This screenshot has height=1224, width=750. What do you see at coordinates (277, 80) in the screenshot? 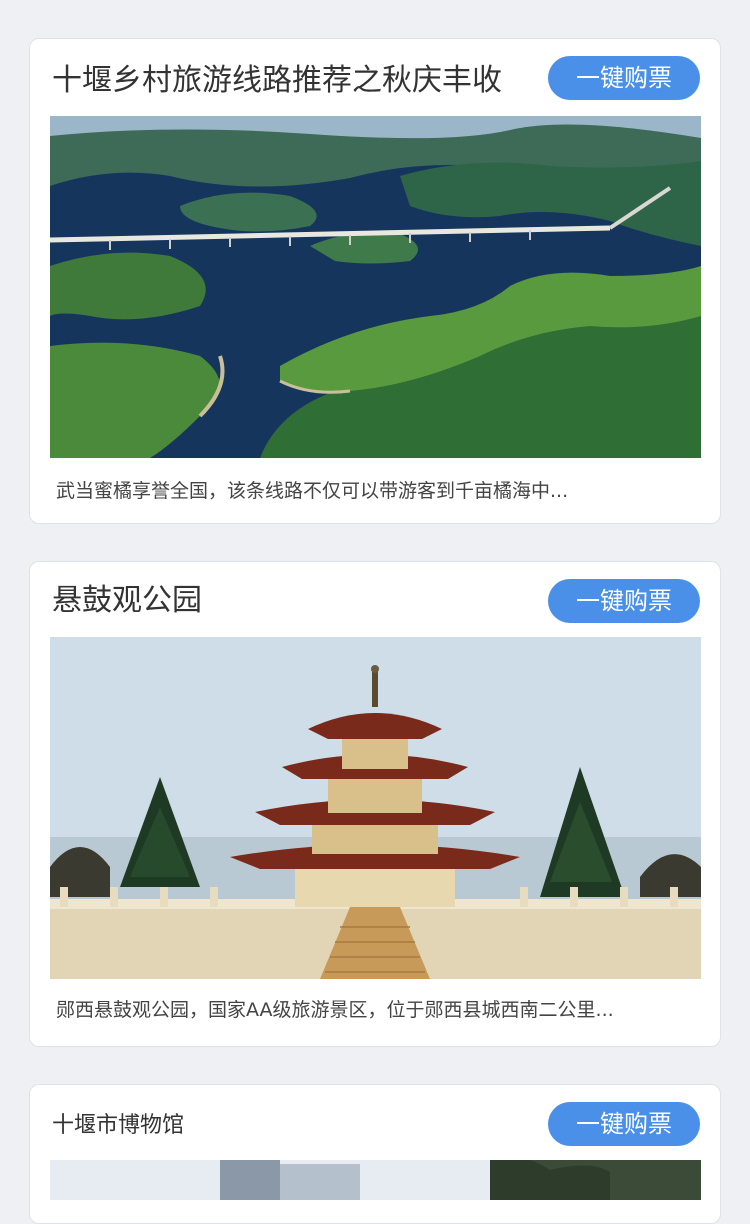
I see `card-title: 十堰乡村旅游线路推荐之秋庆丰收` at bounding box center [277, 80].